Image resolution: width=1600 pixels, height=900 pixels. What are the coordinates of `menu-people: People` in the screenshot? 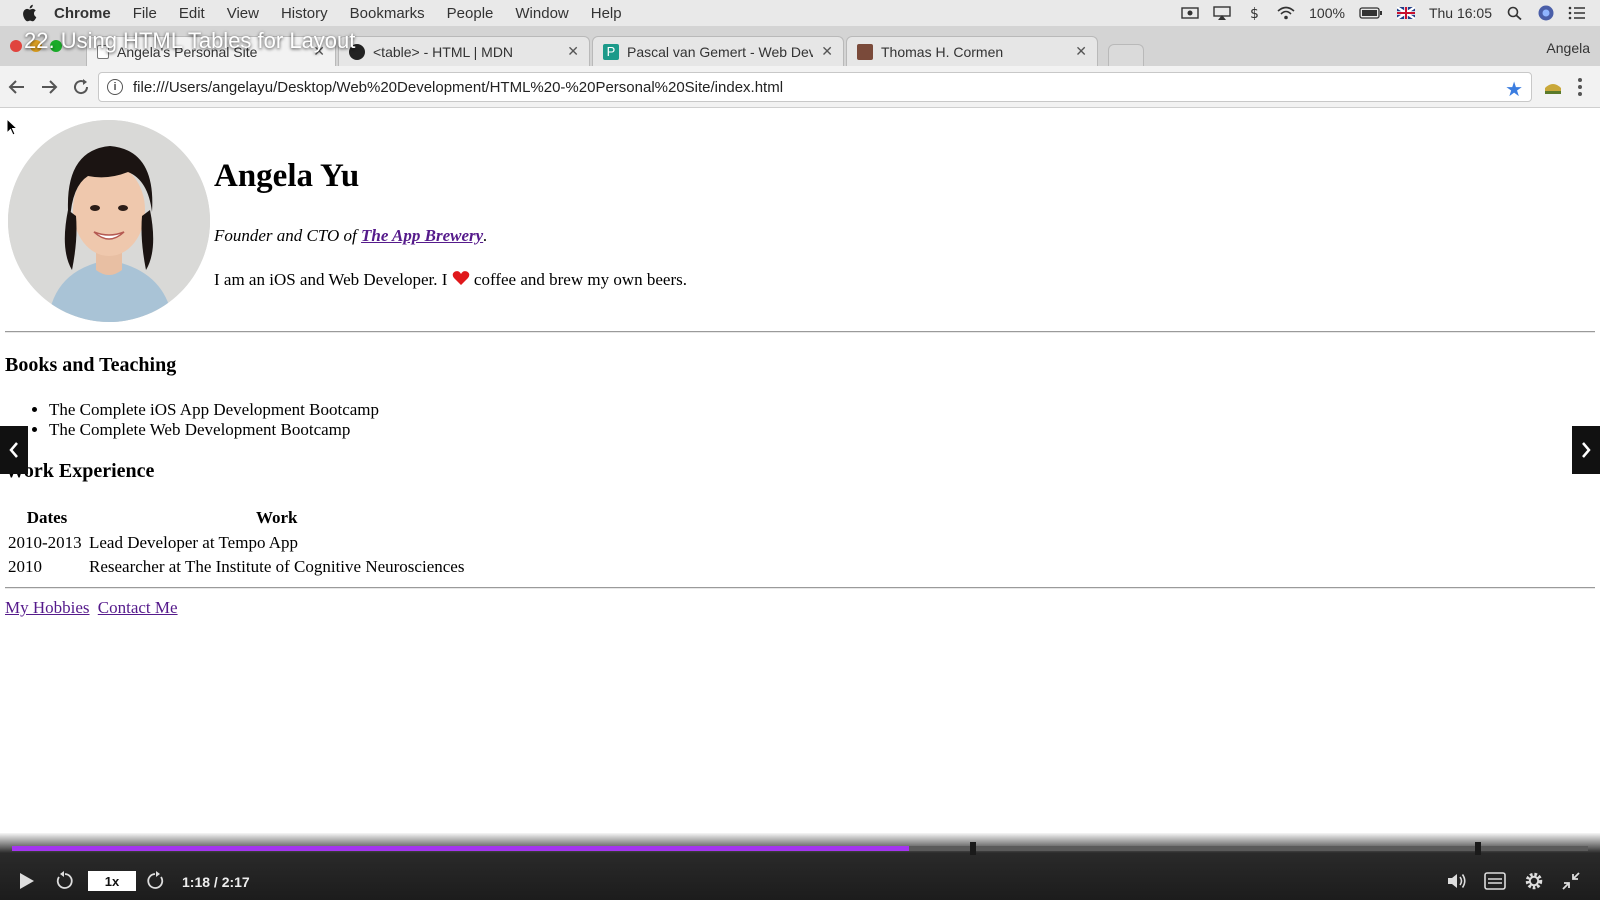 It's located at (470, 13).